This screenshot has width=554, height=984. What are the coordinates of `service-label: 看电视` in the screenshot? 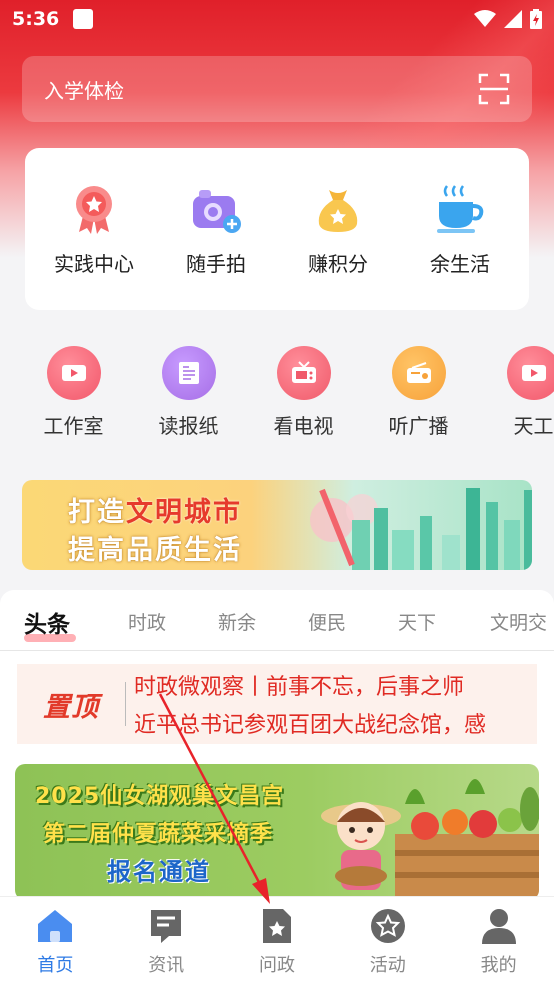 It's located at (303, 426).